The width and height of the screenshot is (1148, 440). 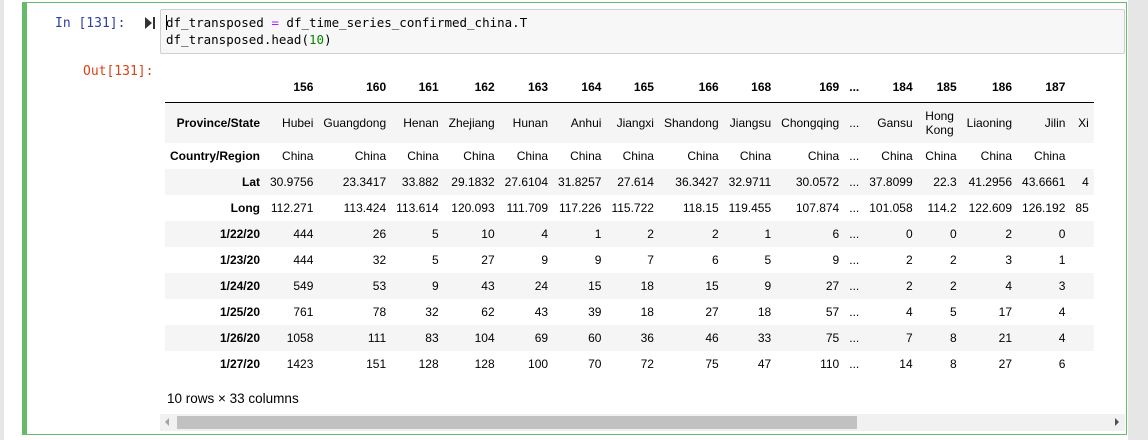 What do you see at coordinates (118, 71) in the screenshot?
I see `output-prompt: Out[131]:` at bounding box center [118, 71].